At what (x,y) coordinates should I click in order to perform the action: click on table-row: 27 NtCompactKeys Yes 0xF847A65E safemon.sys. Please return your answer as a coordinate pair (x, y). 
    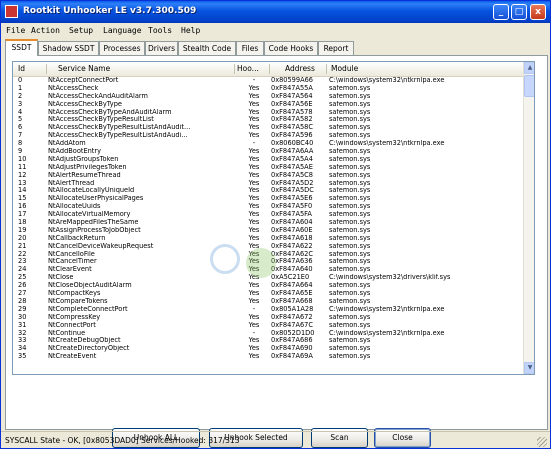
    Looking at the image, I should click on (268, 294).